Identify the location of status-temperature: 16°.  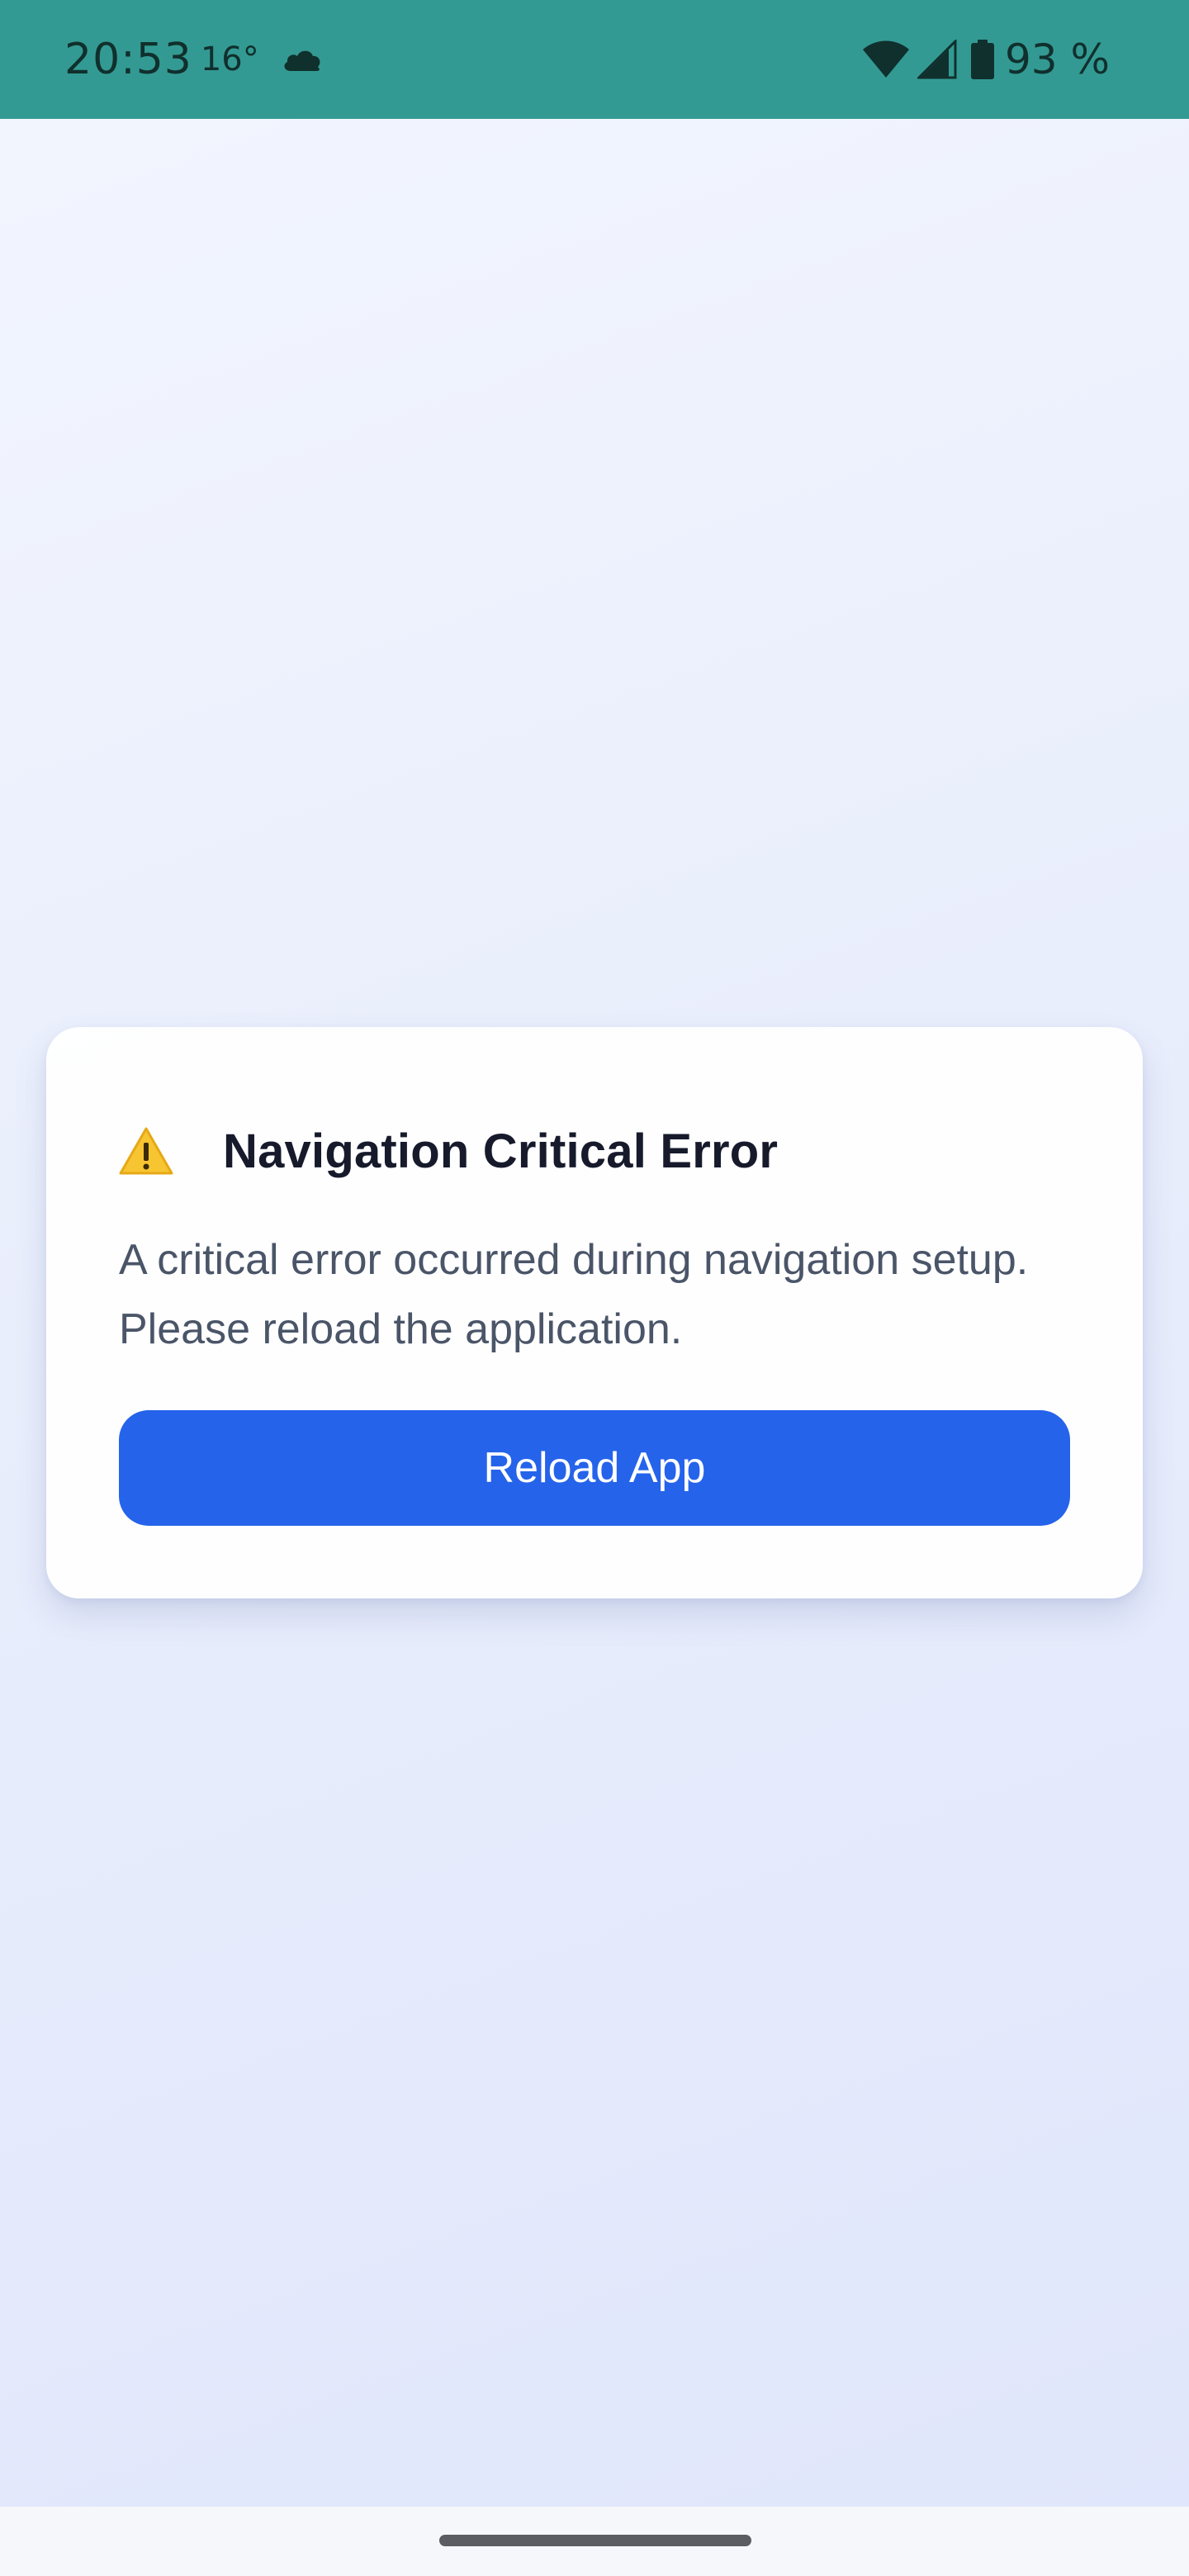
(229, 59).